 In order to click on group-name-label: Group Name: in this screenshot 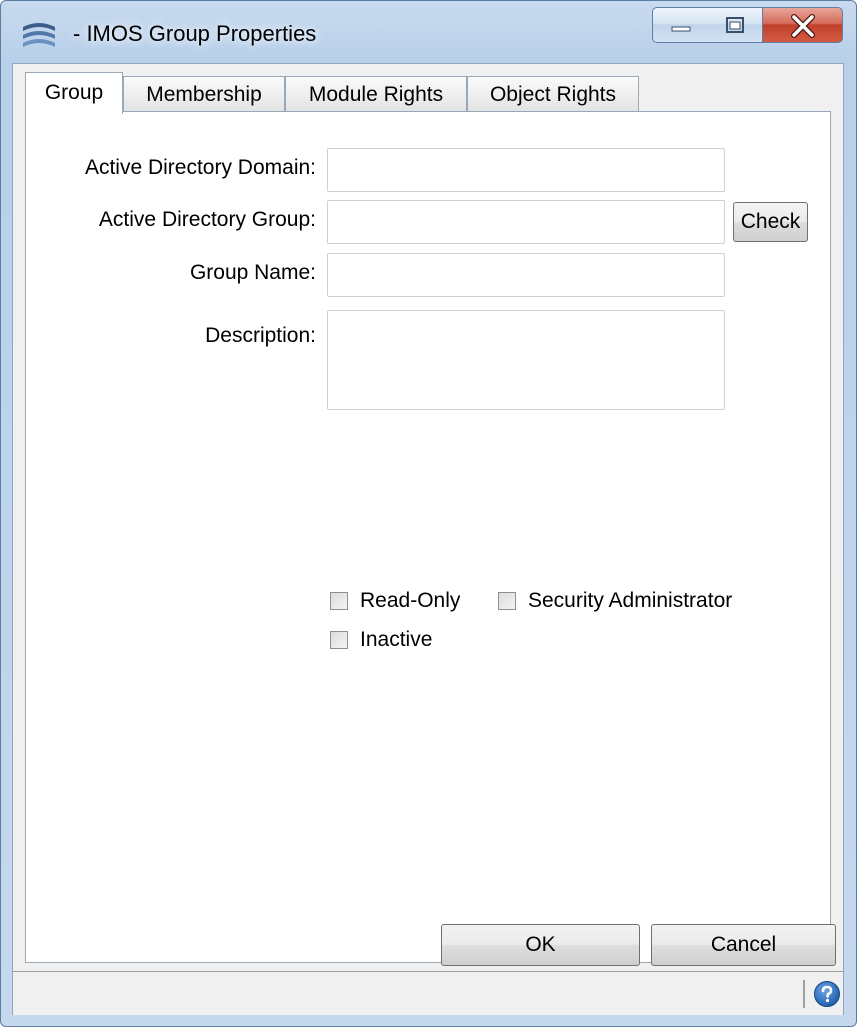, I will do `click(252, 272)`.